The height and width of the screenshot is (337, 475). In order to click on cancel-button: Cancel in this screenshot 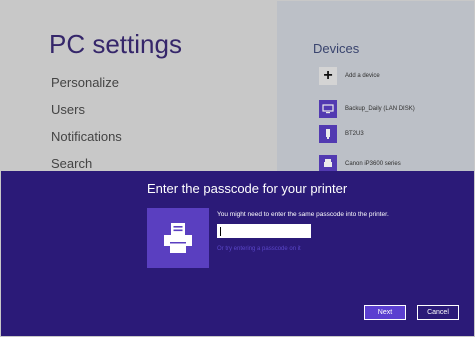, I will do `click(438, 312)`.